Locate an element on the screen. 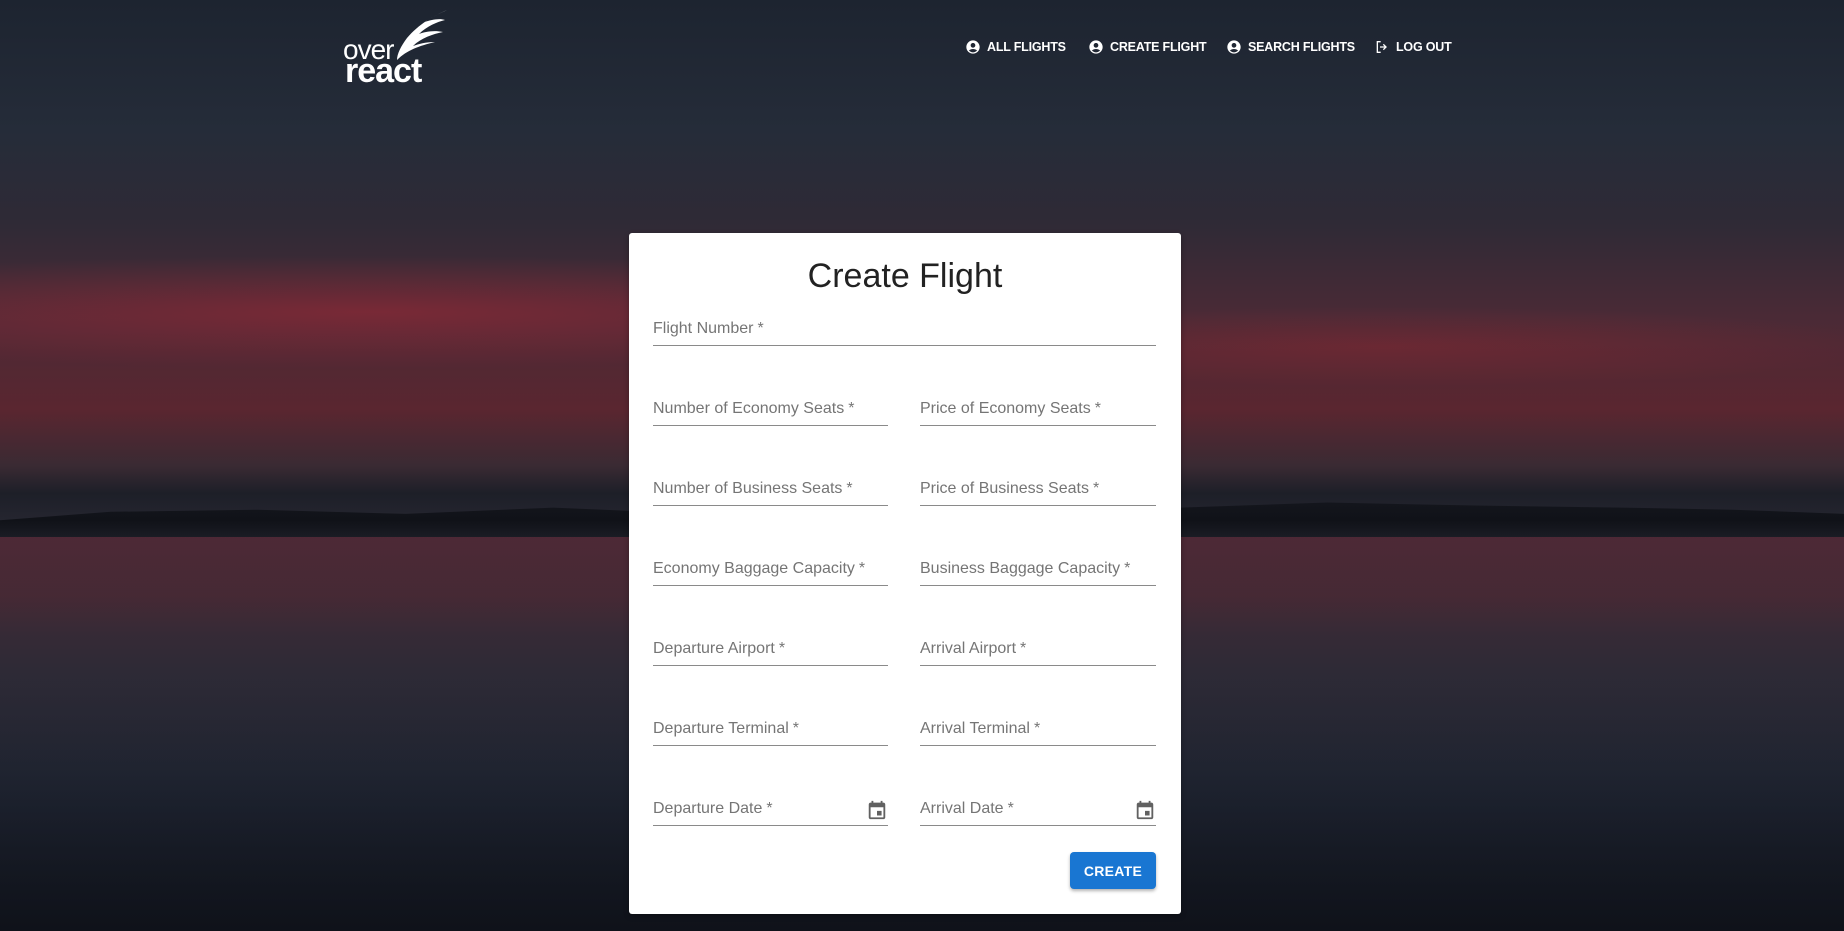  business-price-field: Price of Business Seats * is located at coordinates (1040, 489).